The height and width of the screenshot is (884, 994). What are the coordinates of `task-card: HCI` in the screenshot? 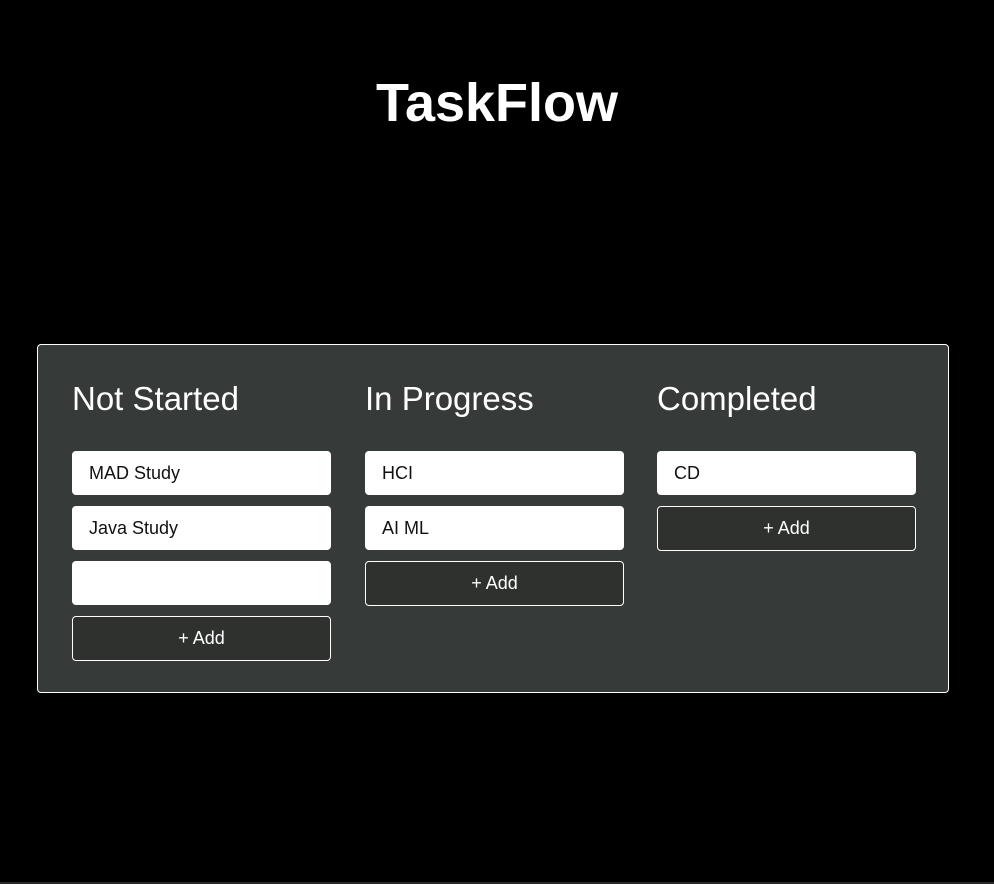 It's located at (494, 473).